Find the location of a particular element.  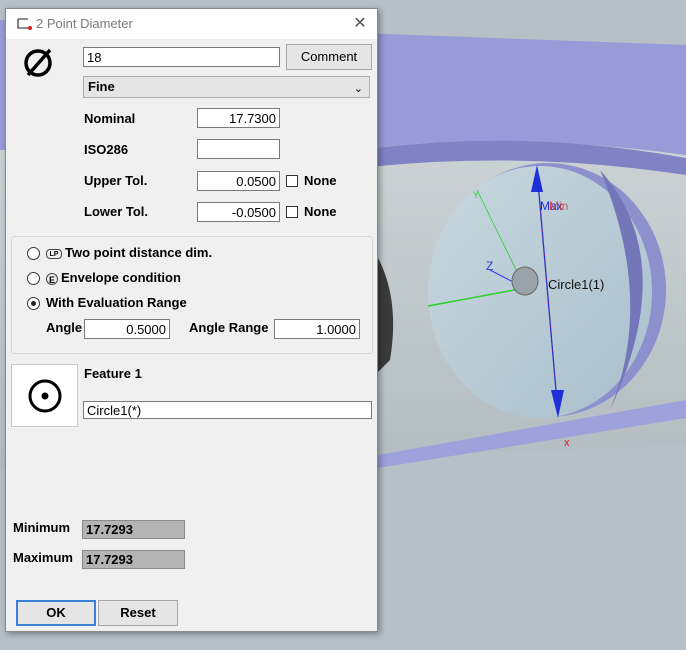

center-pin is located at coordinates (525, 281).